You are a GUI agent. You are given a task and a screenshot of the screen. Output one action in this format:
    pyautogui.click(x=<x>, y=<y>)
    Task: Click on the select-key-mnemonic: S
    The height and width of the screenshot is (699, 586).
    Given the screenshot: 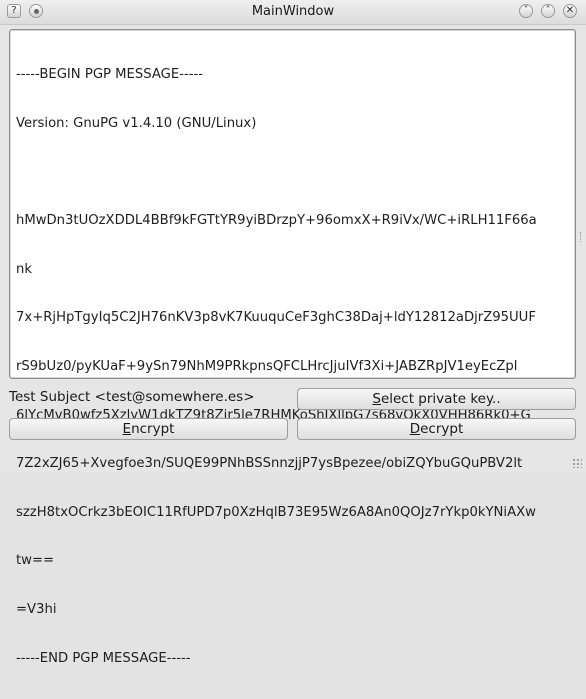 What is the action you would take?
    pyautogui.click(x=376, y=399)
    